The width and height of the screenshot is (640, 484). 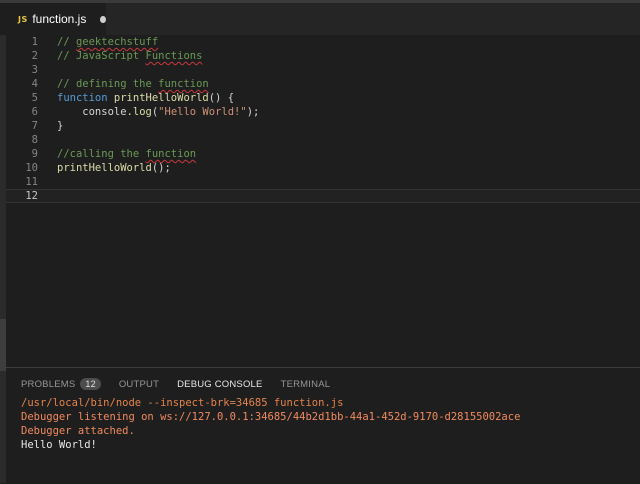 I want to click on line-number: 6, so click(x=34, y=112).